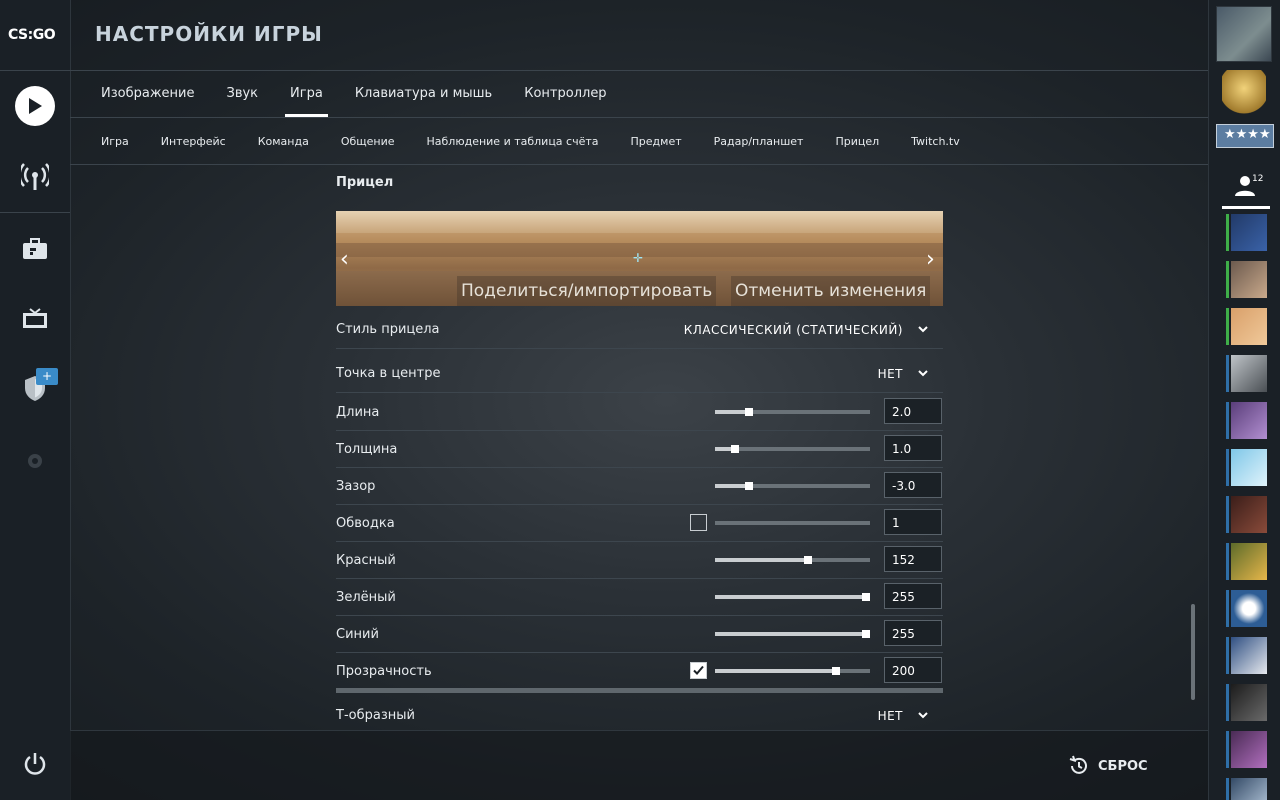  I want to click on setting-label: Красный, so click(366, 560).